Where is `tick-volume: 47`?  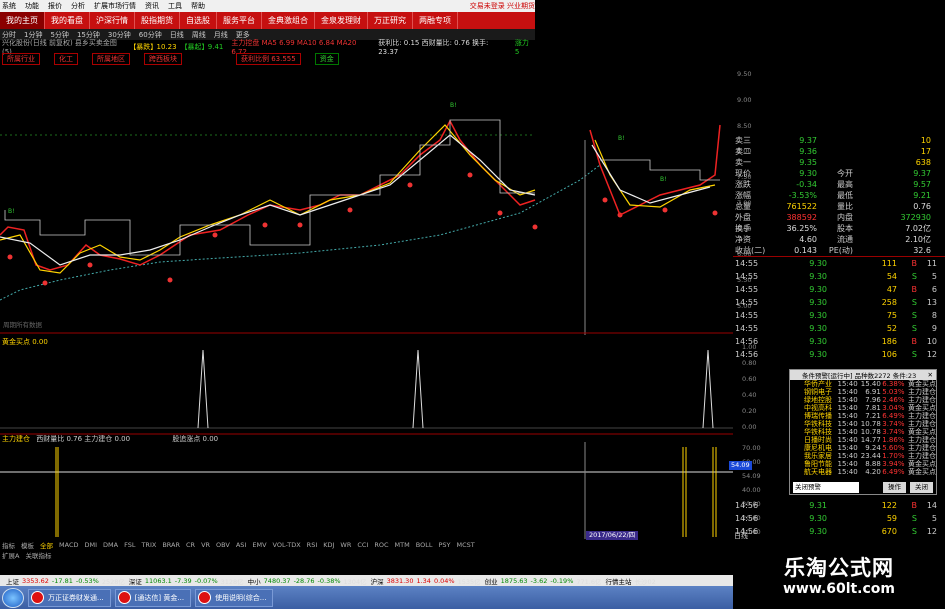 tick-volume: 47 is located at coordinates (891, 289).